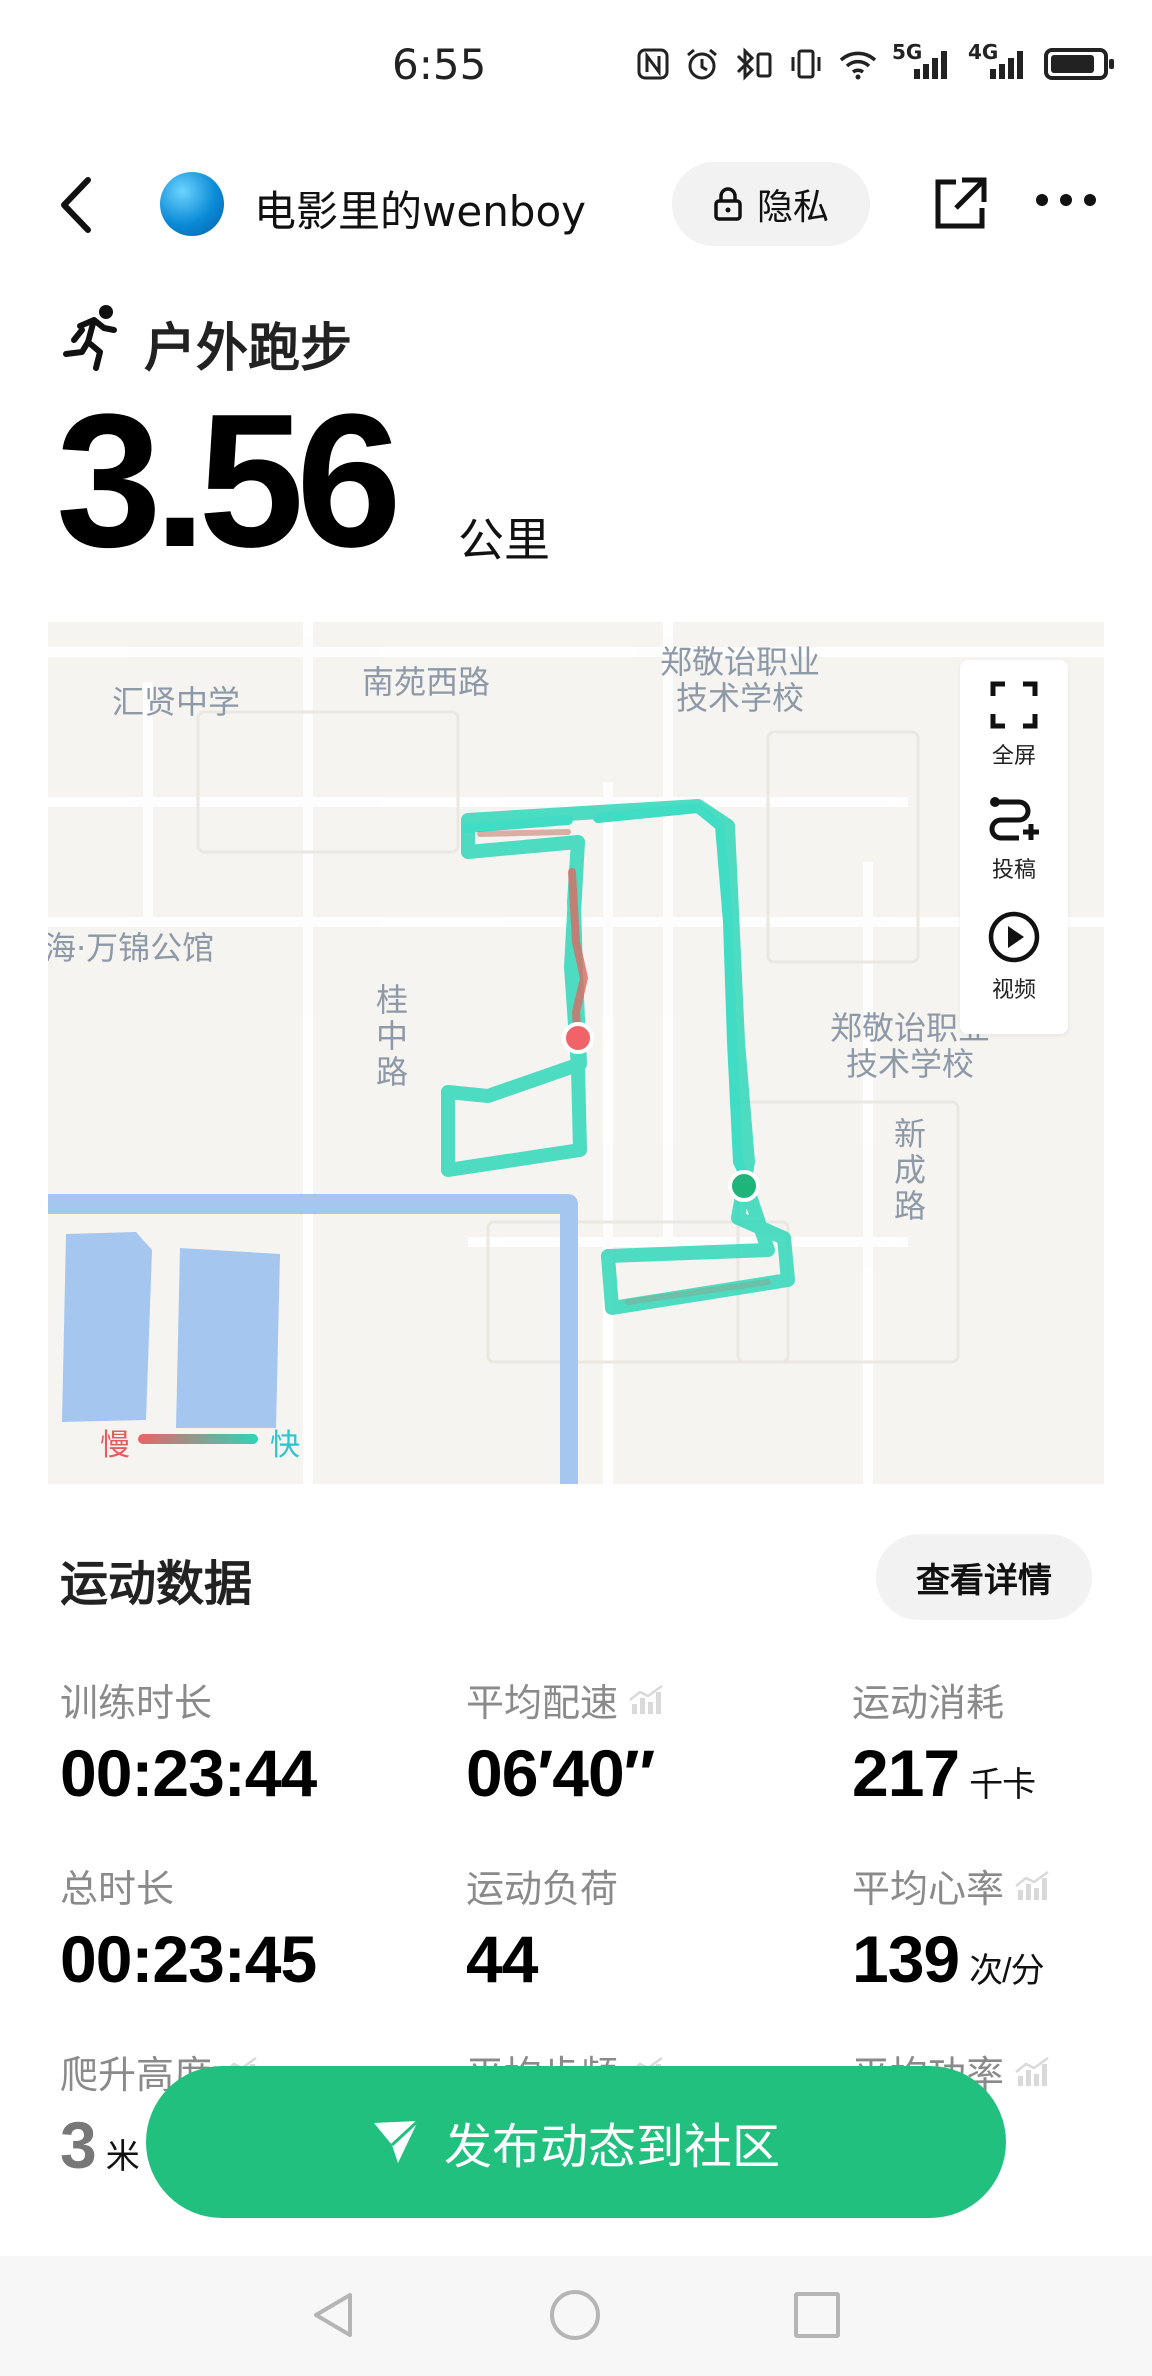  What do you see at coordinates (1014, 937) in the screenshot?
I see `play-icon` at bounding box center [1014, 937].